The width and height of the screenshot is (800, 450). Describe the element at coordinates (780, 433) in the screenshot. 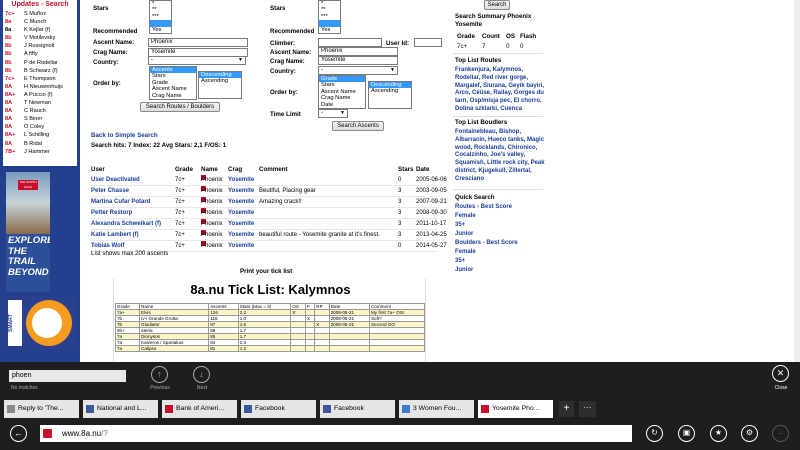

I see `forward-button: →` at that location.